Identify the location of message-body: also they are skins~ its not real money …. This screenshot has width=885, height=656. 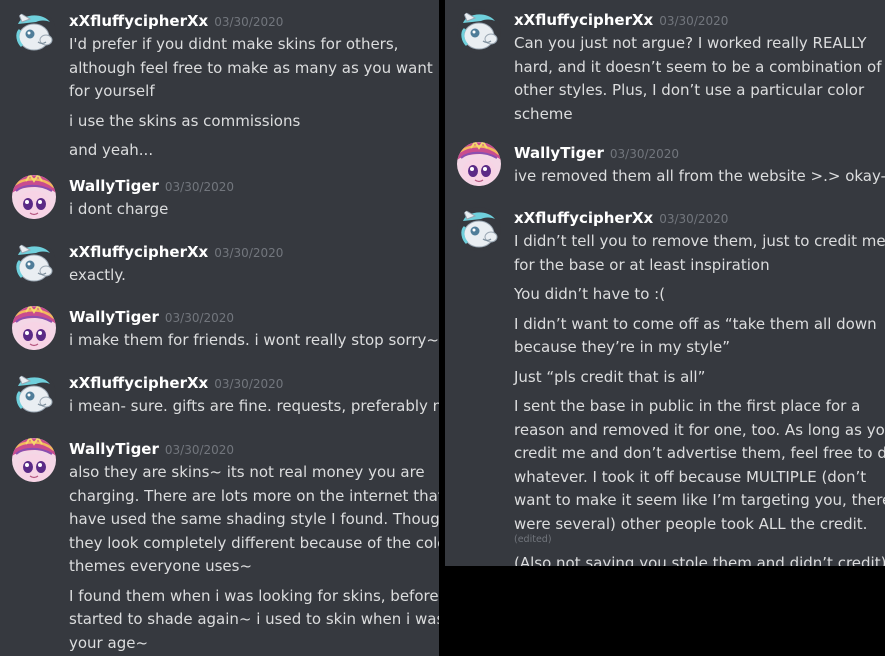
(254, 558).